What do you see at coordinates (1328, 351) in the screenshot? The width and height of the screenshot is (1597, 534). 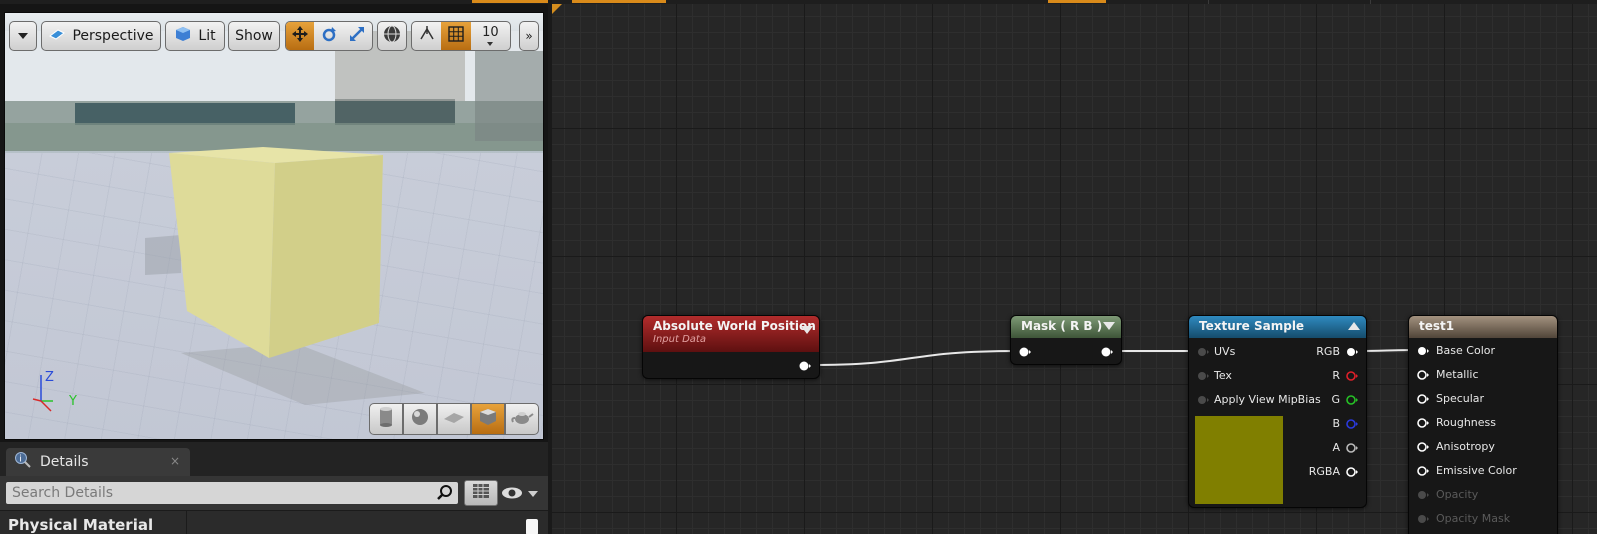 I see `texture-output-label: RGB` at bounding box center [1328, 351].